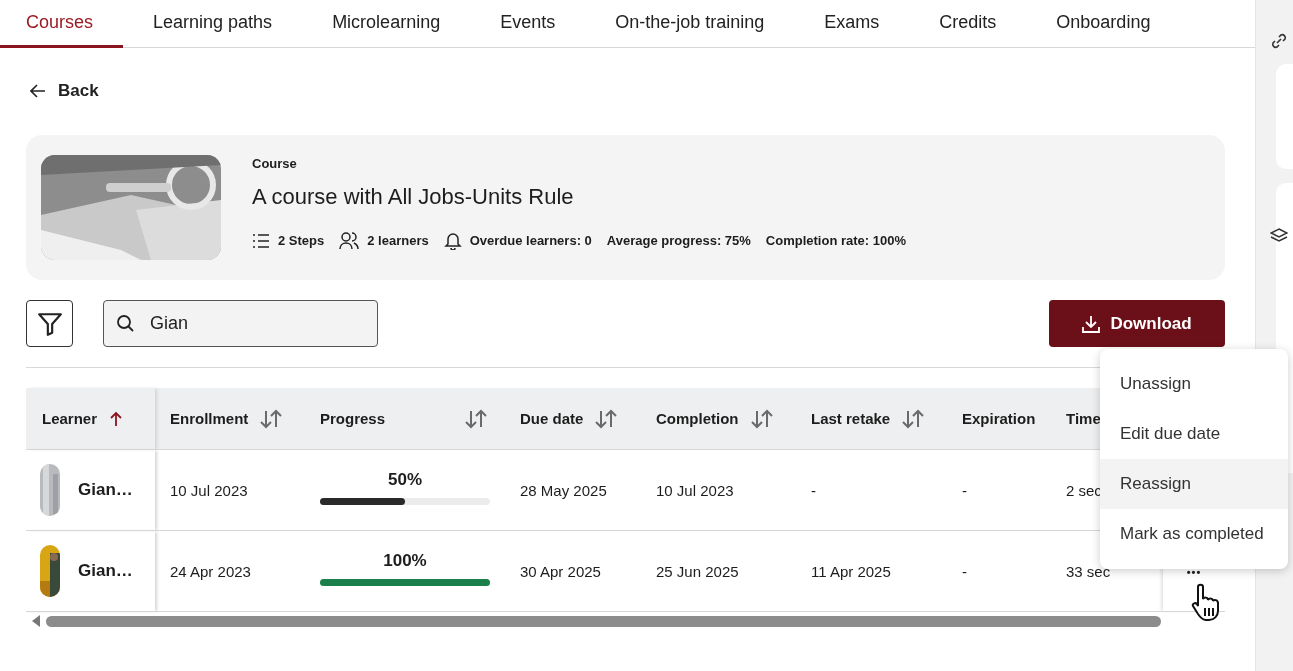 Image resolution: width=1293 pixels, height=671 pixels. Describe the element at coordinates (413, 197) in the screenshot. I see `course-title: A course with All Jobs-Units Rule` at that location.